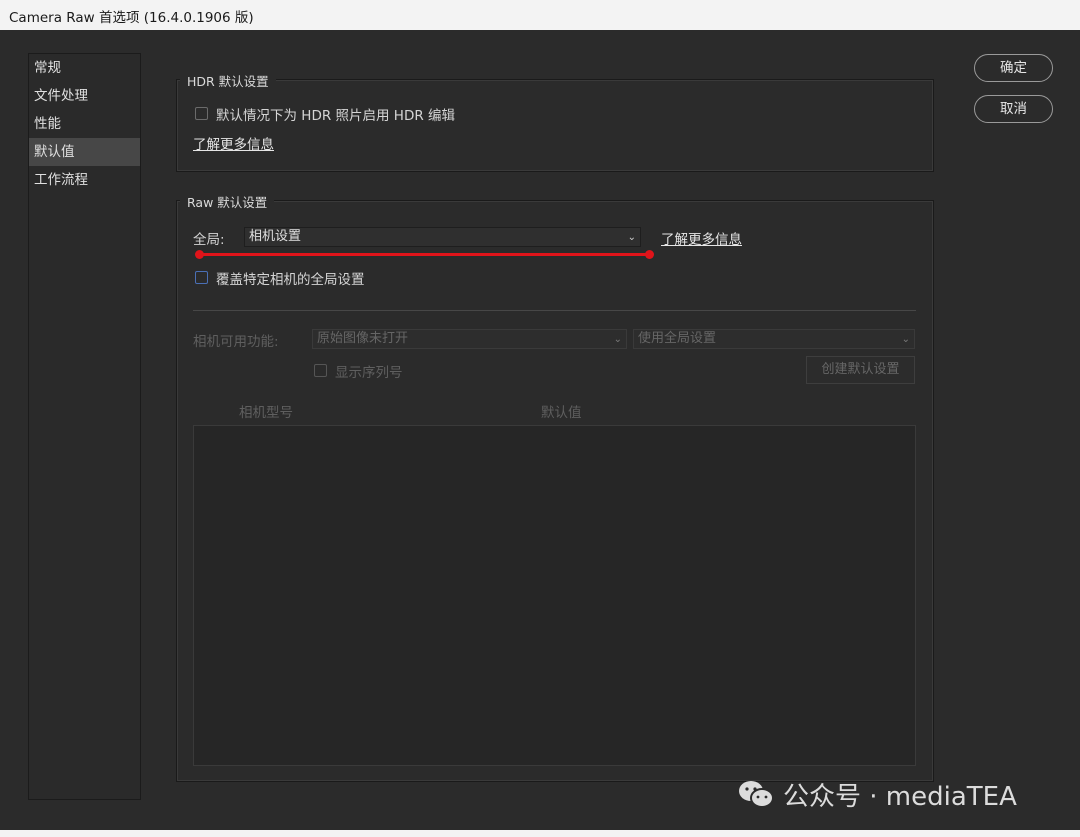 This screenshot has height=837, width=1080. I want to click on override-checkbox, so click(201, 277).